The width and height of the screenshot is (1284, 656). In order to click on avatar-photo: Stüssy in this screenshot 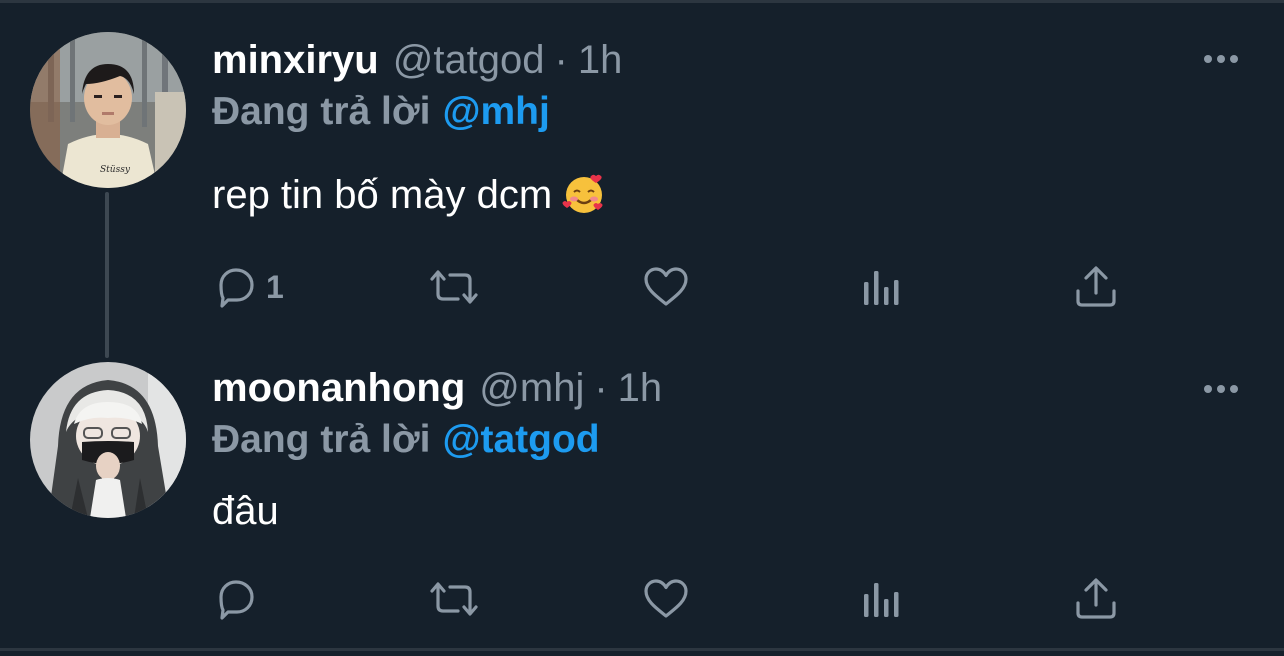, I will do `click(108, 110)`.